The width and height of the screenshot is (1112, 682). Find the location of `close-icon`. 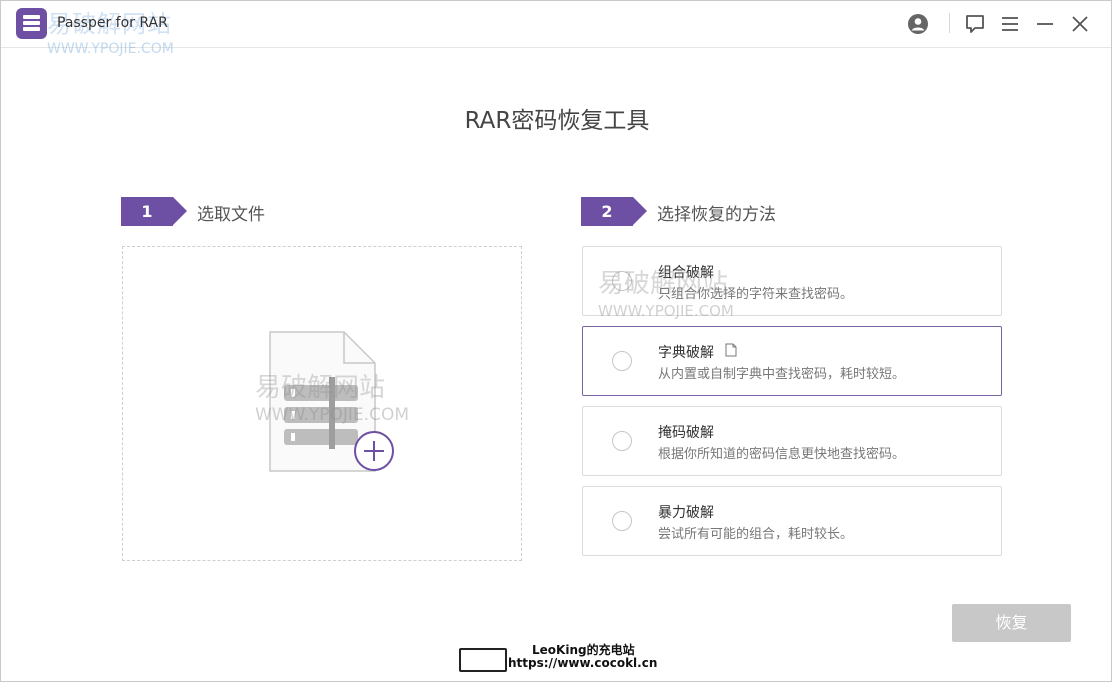

close-icon is located at coordinates (1080, 24).